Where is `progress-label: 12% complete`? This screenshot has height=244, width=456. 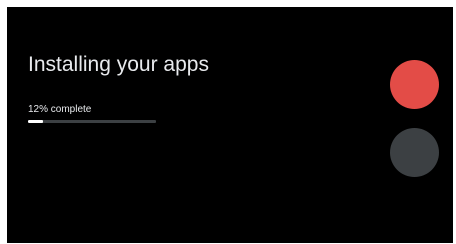 progress-label: 12% complete is located at coordinates (60, 109).